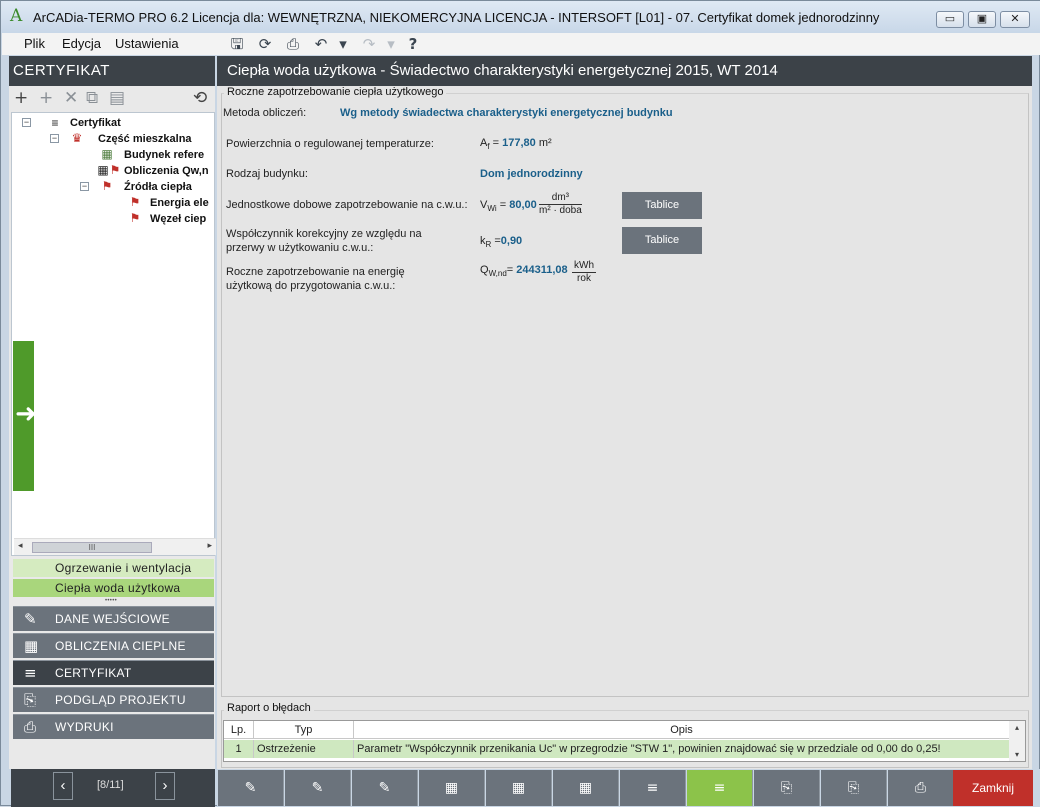 This screenshot has height=807, width=1040. What do you see at coordinates (113, 726) in the screenshot?
I see `nav-wydruki: ⎙ WYDRUKI` at bounding box center [113, 726].